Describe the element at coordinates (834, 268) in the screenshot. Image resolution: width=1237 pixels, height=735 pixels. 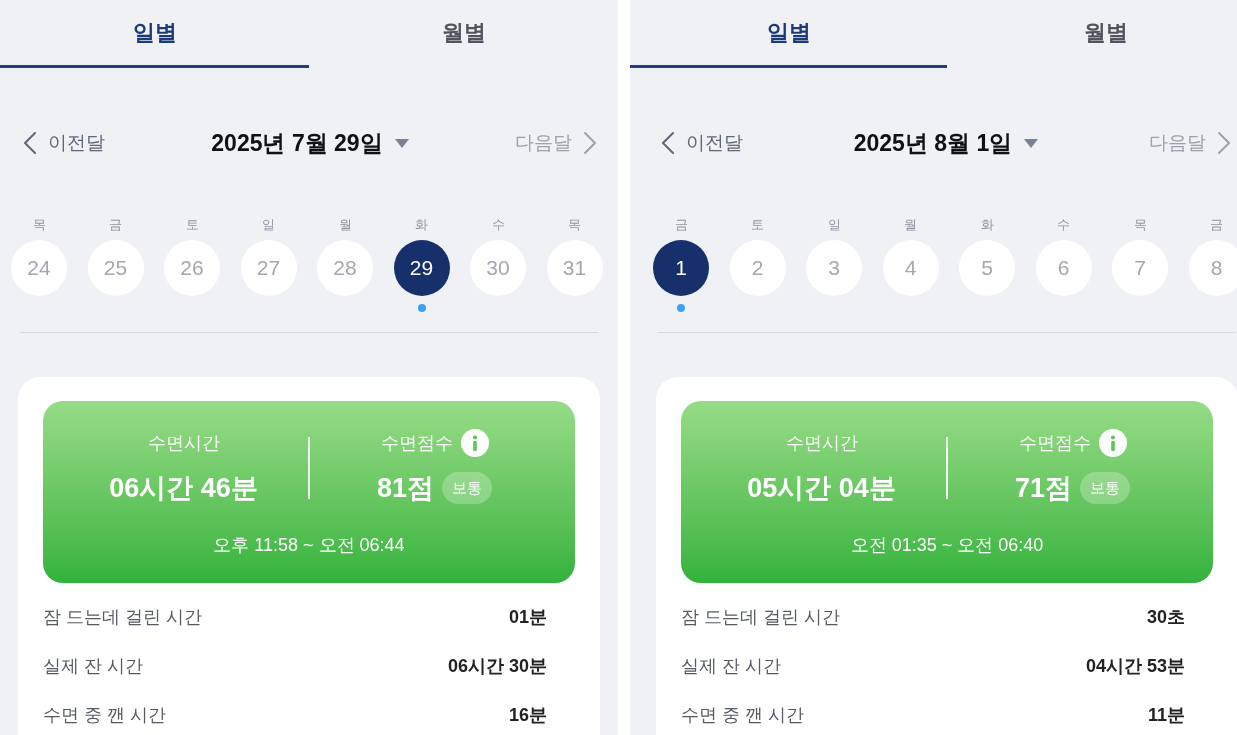
I see `date-button: 3` at that location.